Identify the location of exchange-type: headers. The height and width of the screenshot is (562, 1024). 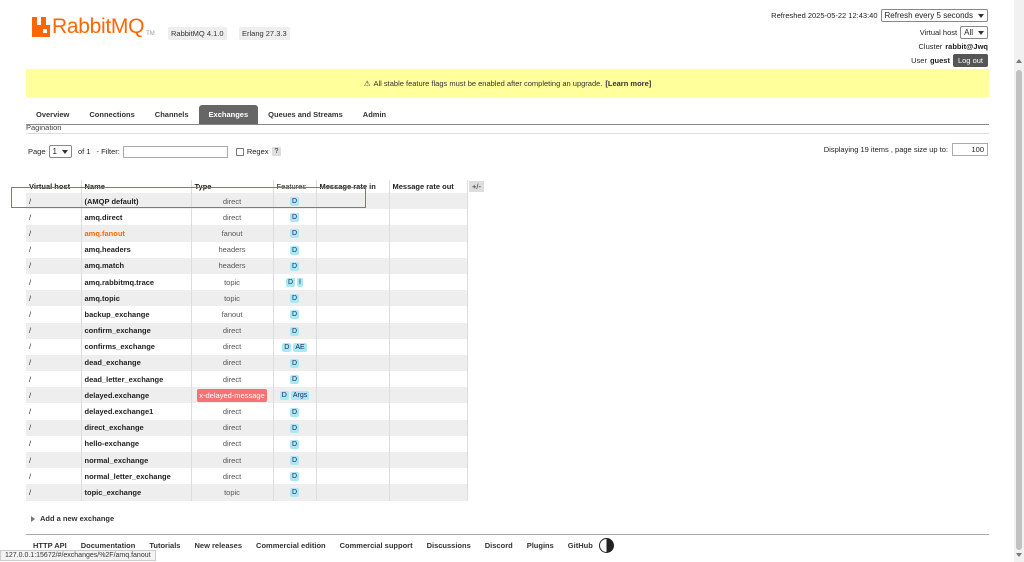
(232, 250).